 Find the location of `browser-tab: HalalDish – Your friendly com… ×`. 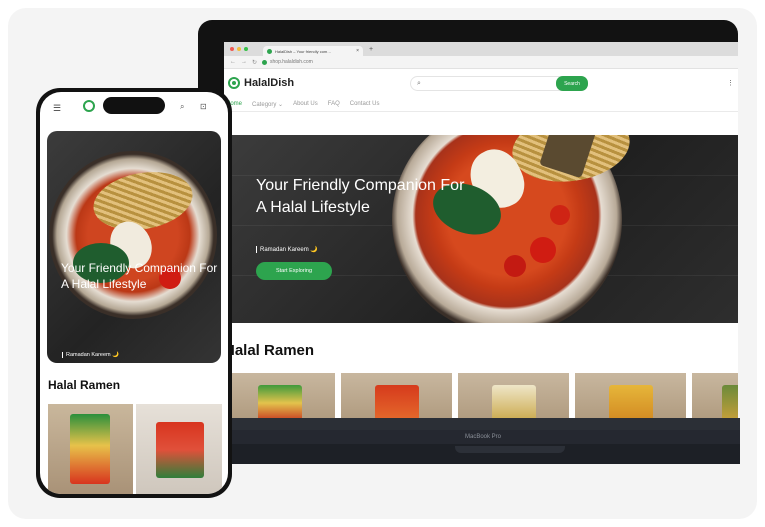

browser-tab: HalalDish – Your friendly com… × is located at coordinates (313, 51).